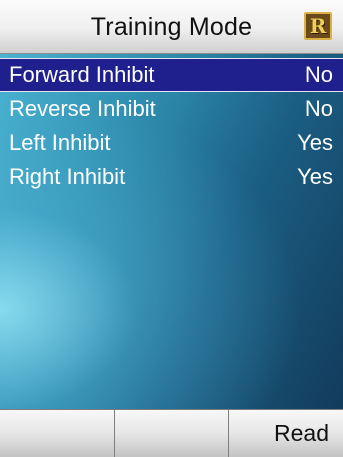 The height and width of the screenshot is (457, 343). I want to click on softkey-bar: Read, so click(171, 433).